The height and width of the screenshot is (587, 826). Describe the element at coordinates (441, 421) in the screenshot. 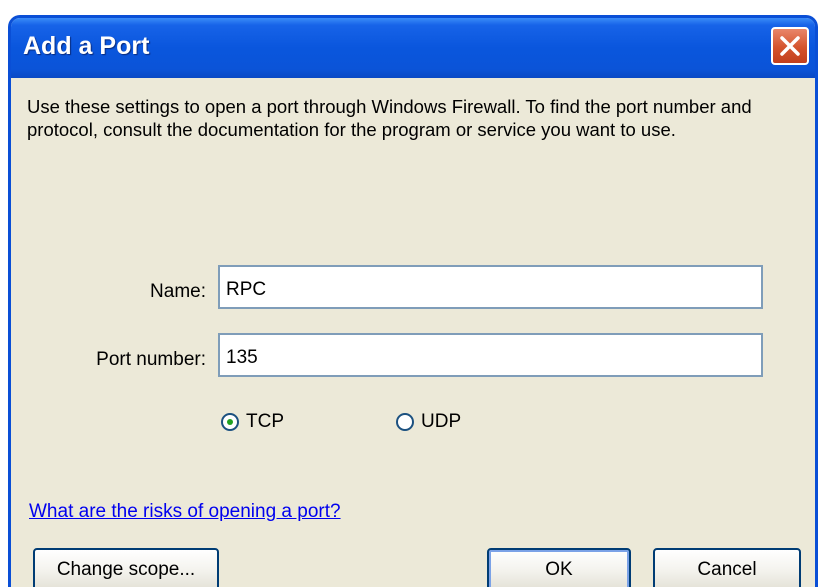

I see `udp-label: UDP` at that location.